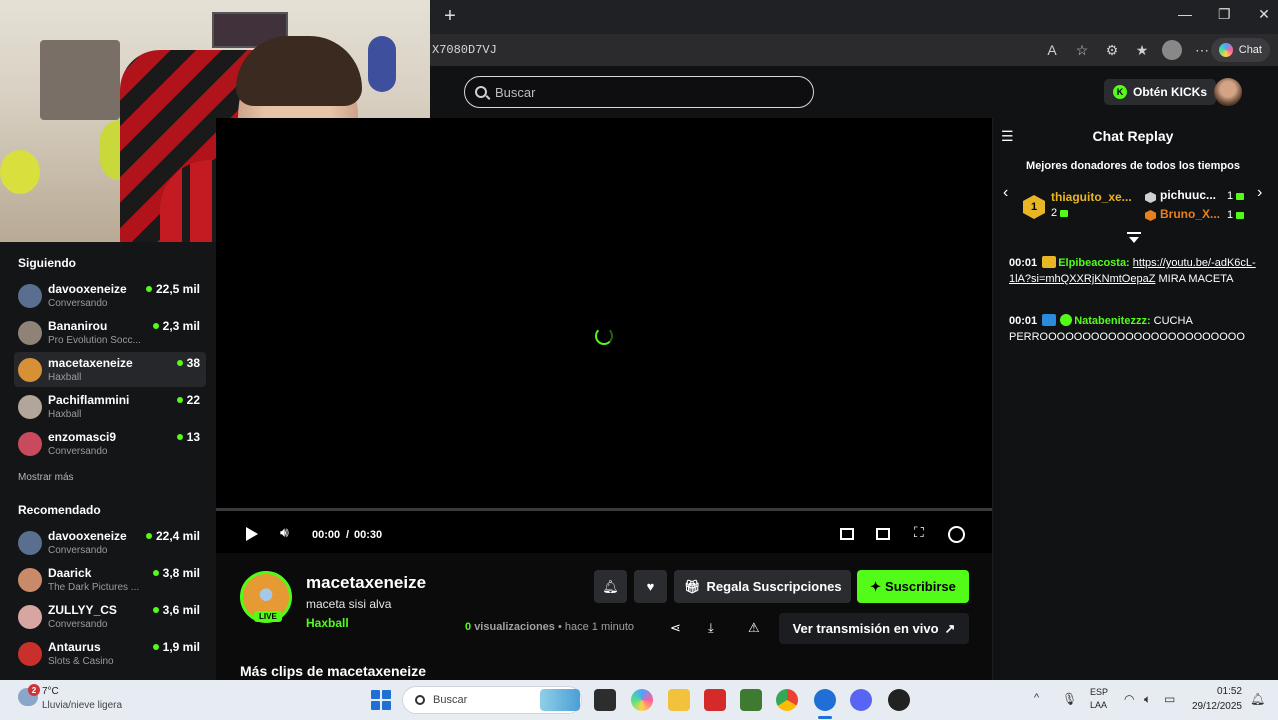 The height and width of the screenshot is (720, 1278). I want to click on profile-icon, so click(1172, 50).